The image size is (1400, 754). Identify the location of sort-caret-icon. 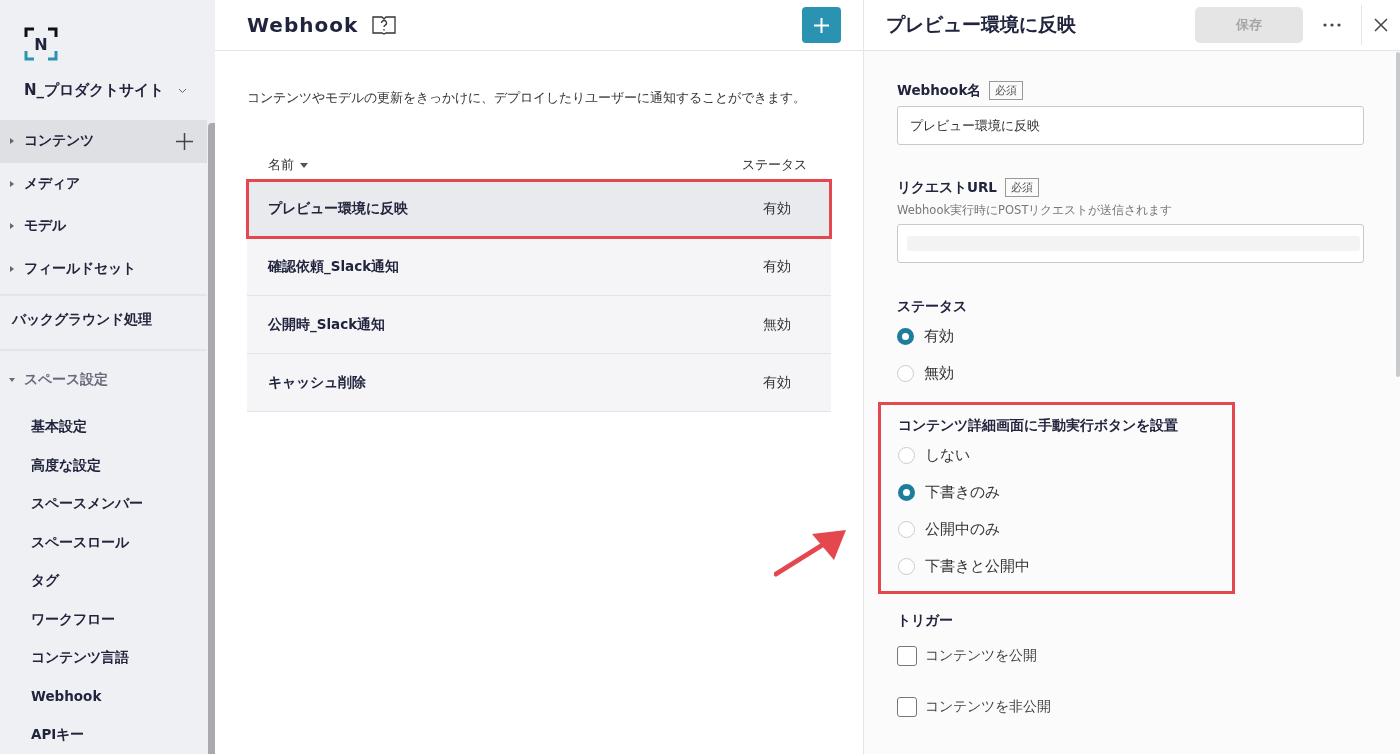
(304, 165).